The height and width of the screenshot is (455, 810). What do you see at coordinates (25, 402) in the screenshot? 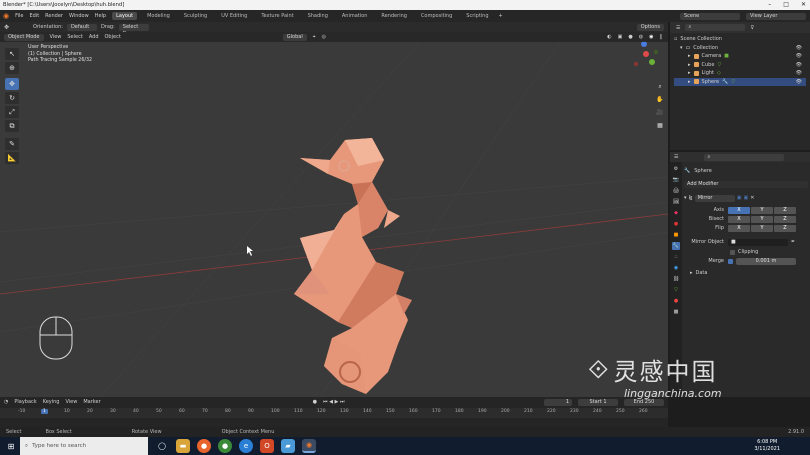
I see `timeline-menu-playback: Playback` at bounding box center [25, 402].